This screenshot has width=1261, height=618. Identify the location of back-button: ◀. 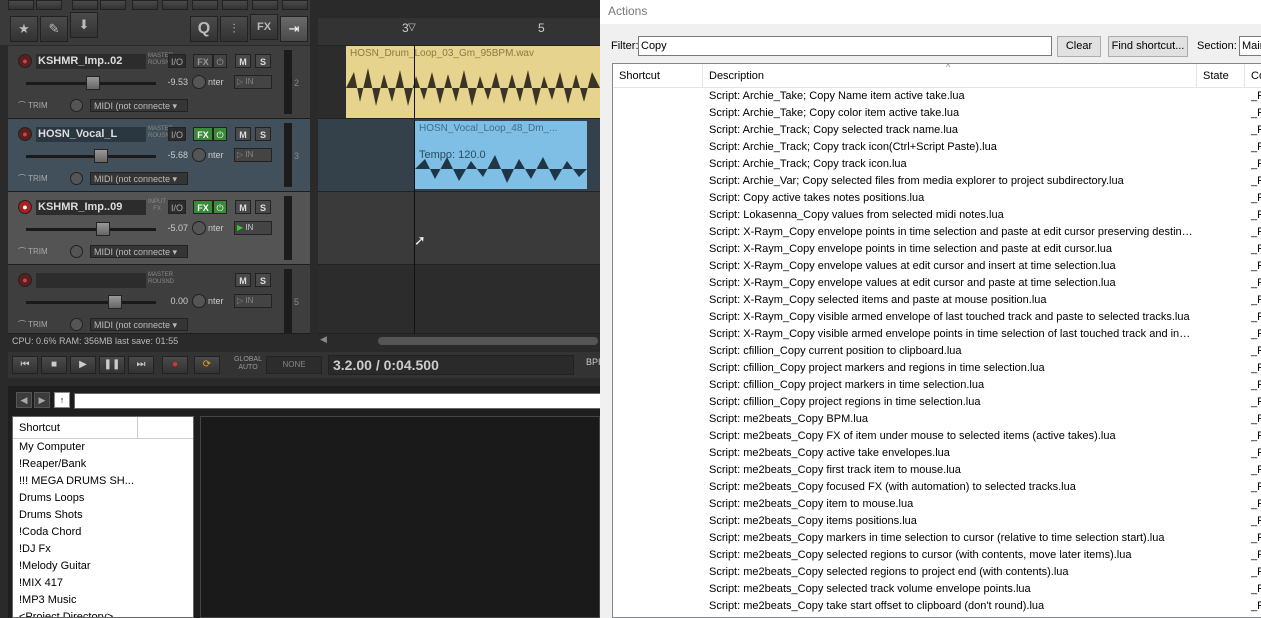
(24, 400).